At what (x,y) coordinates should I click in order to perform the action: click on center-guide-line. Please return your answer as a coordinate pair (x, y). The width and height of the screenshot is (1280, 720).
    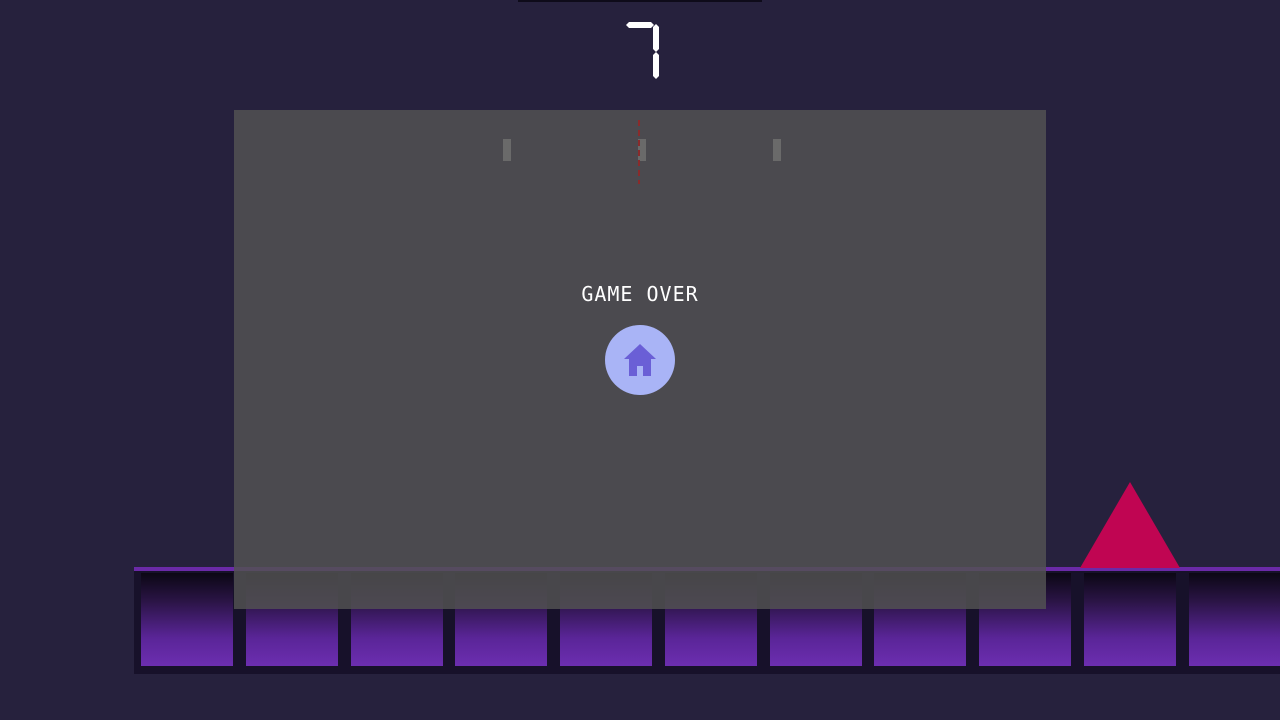
    Looking at the image, I should click on (639, 152).